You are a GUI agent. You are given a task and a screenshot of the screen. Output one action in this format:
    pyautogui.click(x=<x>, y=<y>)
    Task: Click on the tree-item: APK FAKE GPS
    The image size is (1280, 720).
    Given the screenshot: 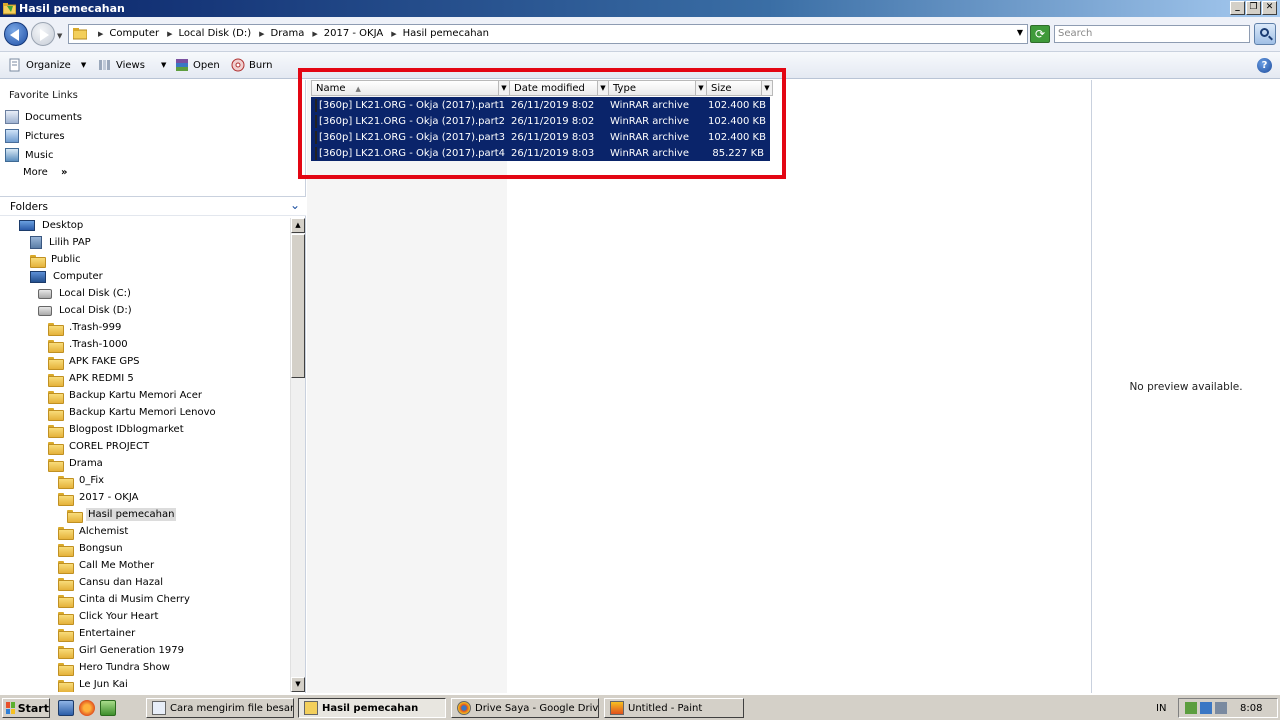 What is the action you would take?
    pyautogui.click(x=94, y=362)
    